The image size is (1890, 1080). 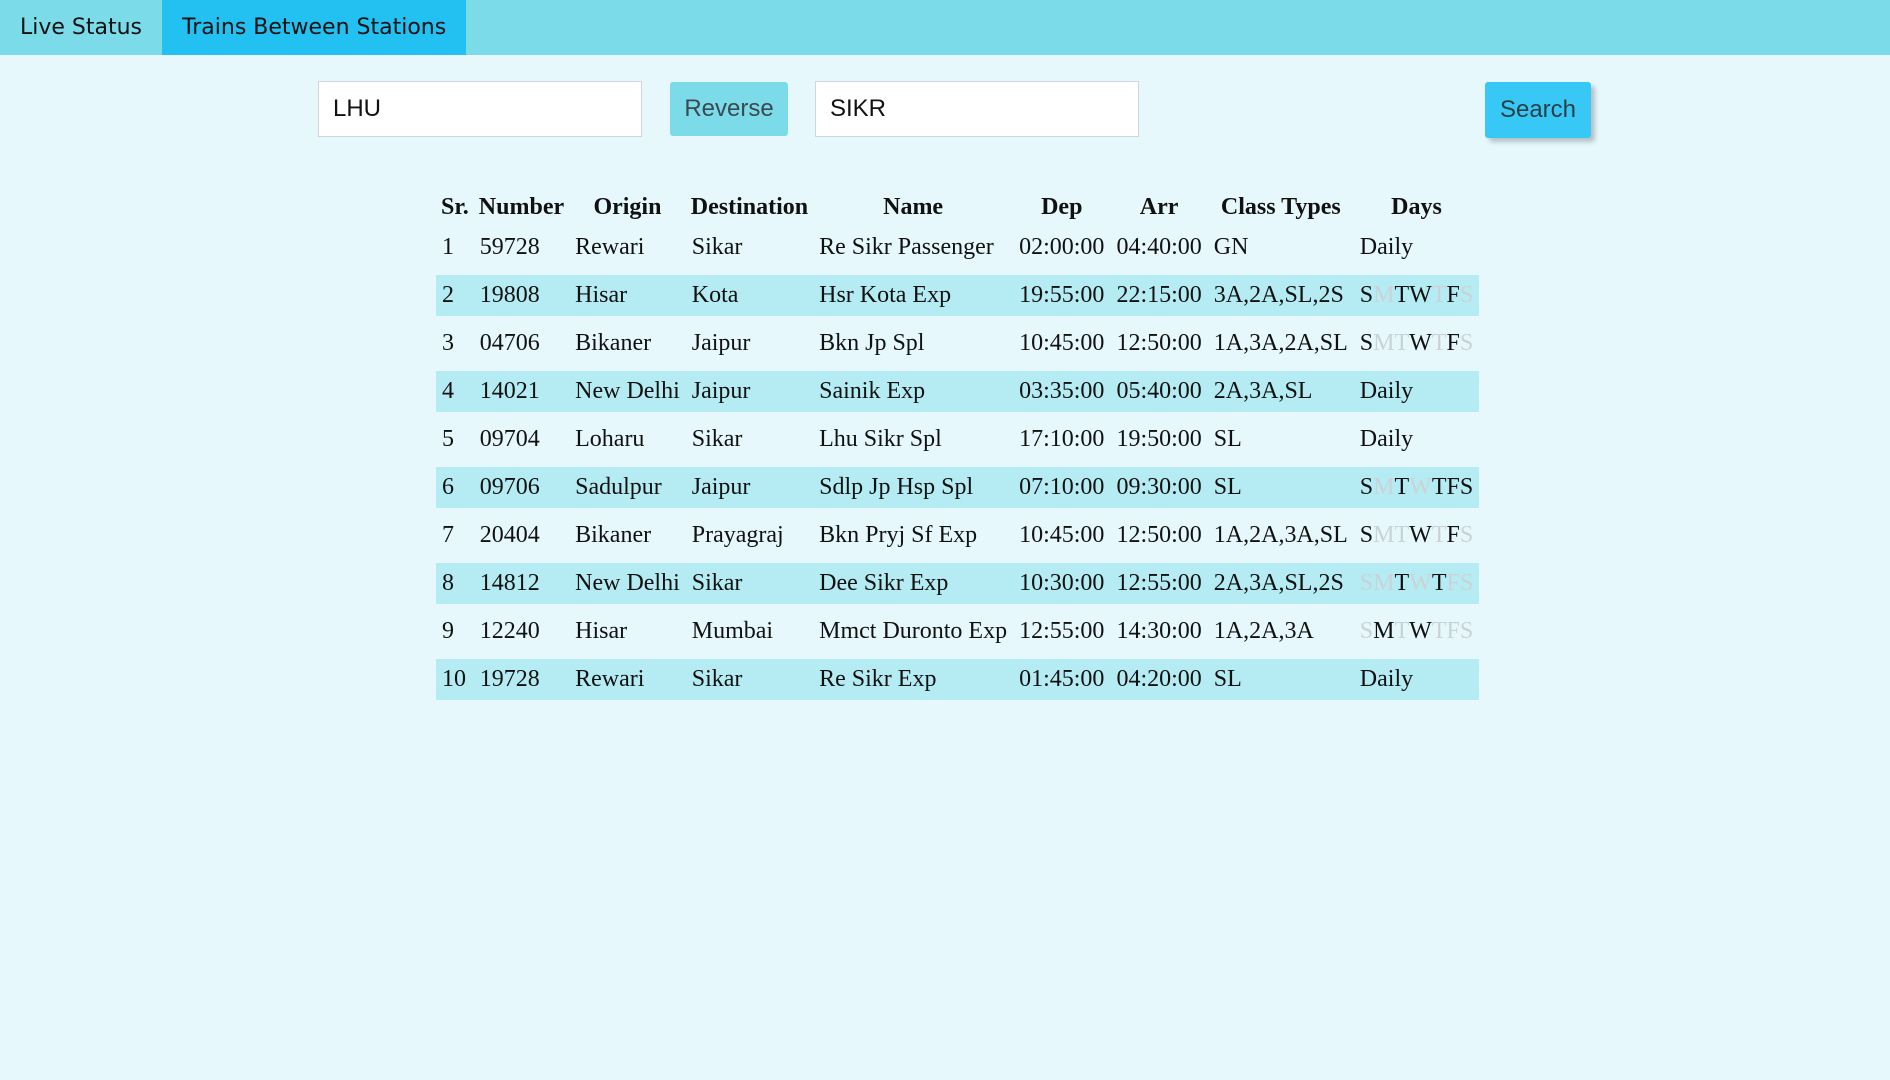 What do you see at coordinates (1159, 679) in the screenshot?
I see `cell-arr: 04:20:00` at bounding box center [1159, 679].